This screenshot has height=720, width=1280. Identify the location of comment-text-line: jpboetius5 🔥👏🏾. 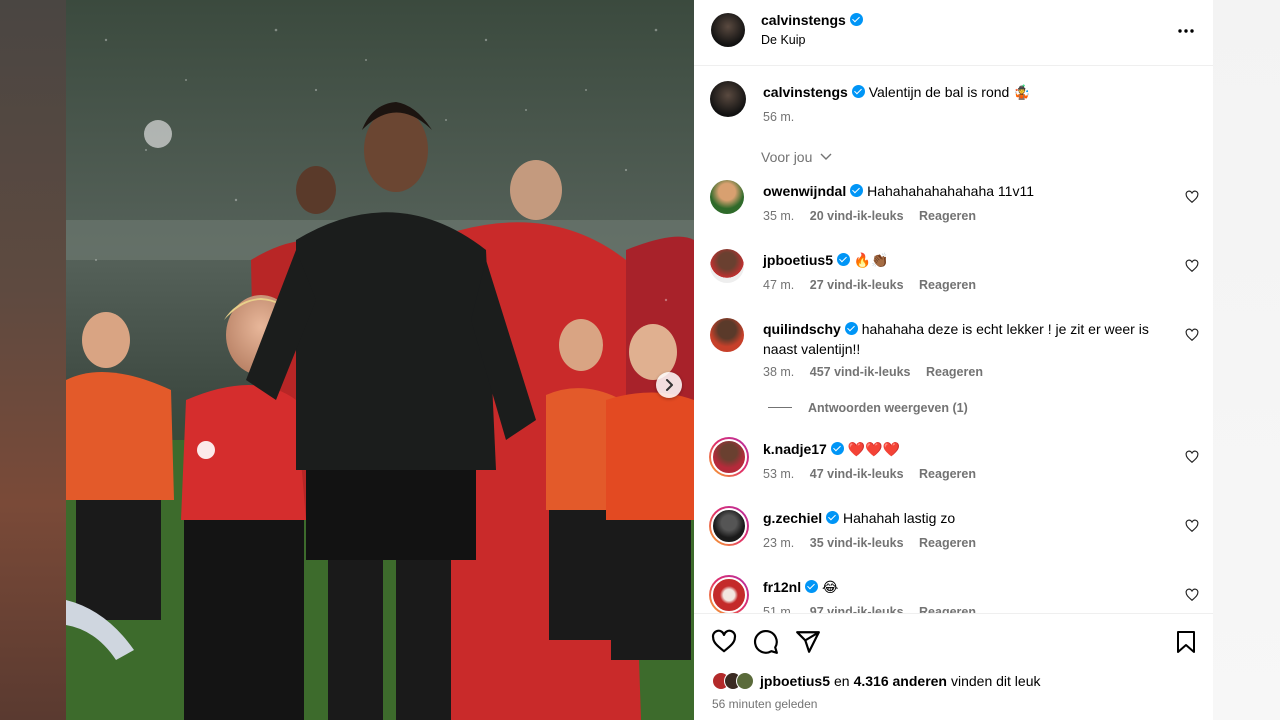
(968, 260).